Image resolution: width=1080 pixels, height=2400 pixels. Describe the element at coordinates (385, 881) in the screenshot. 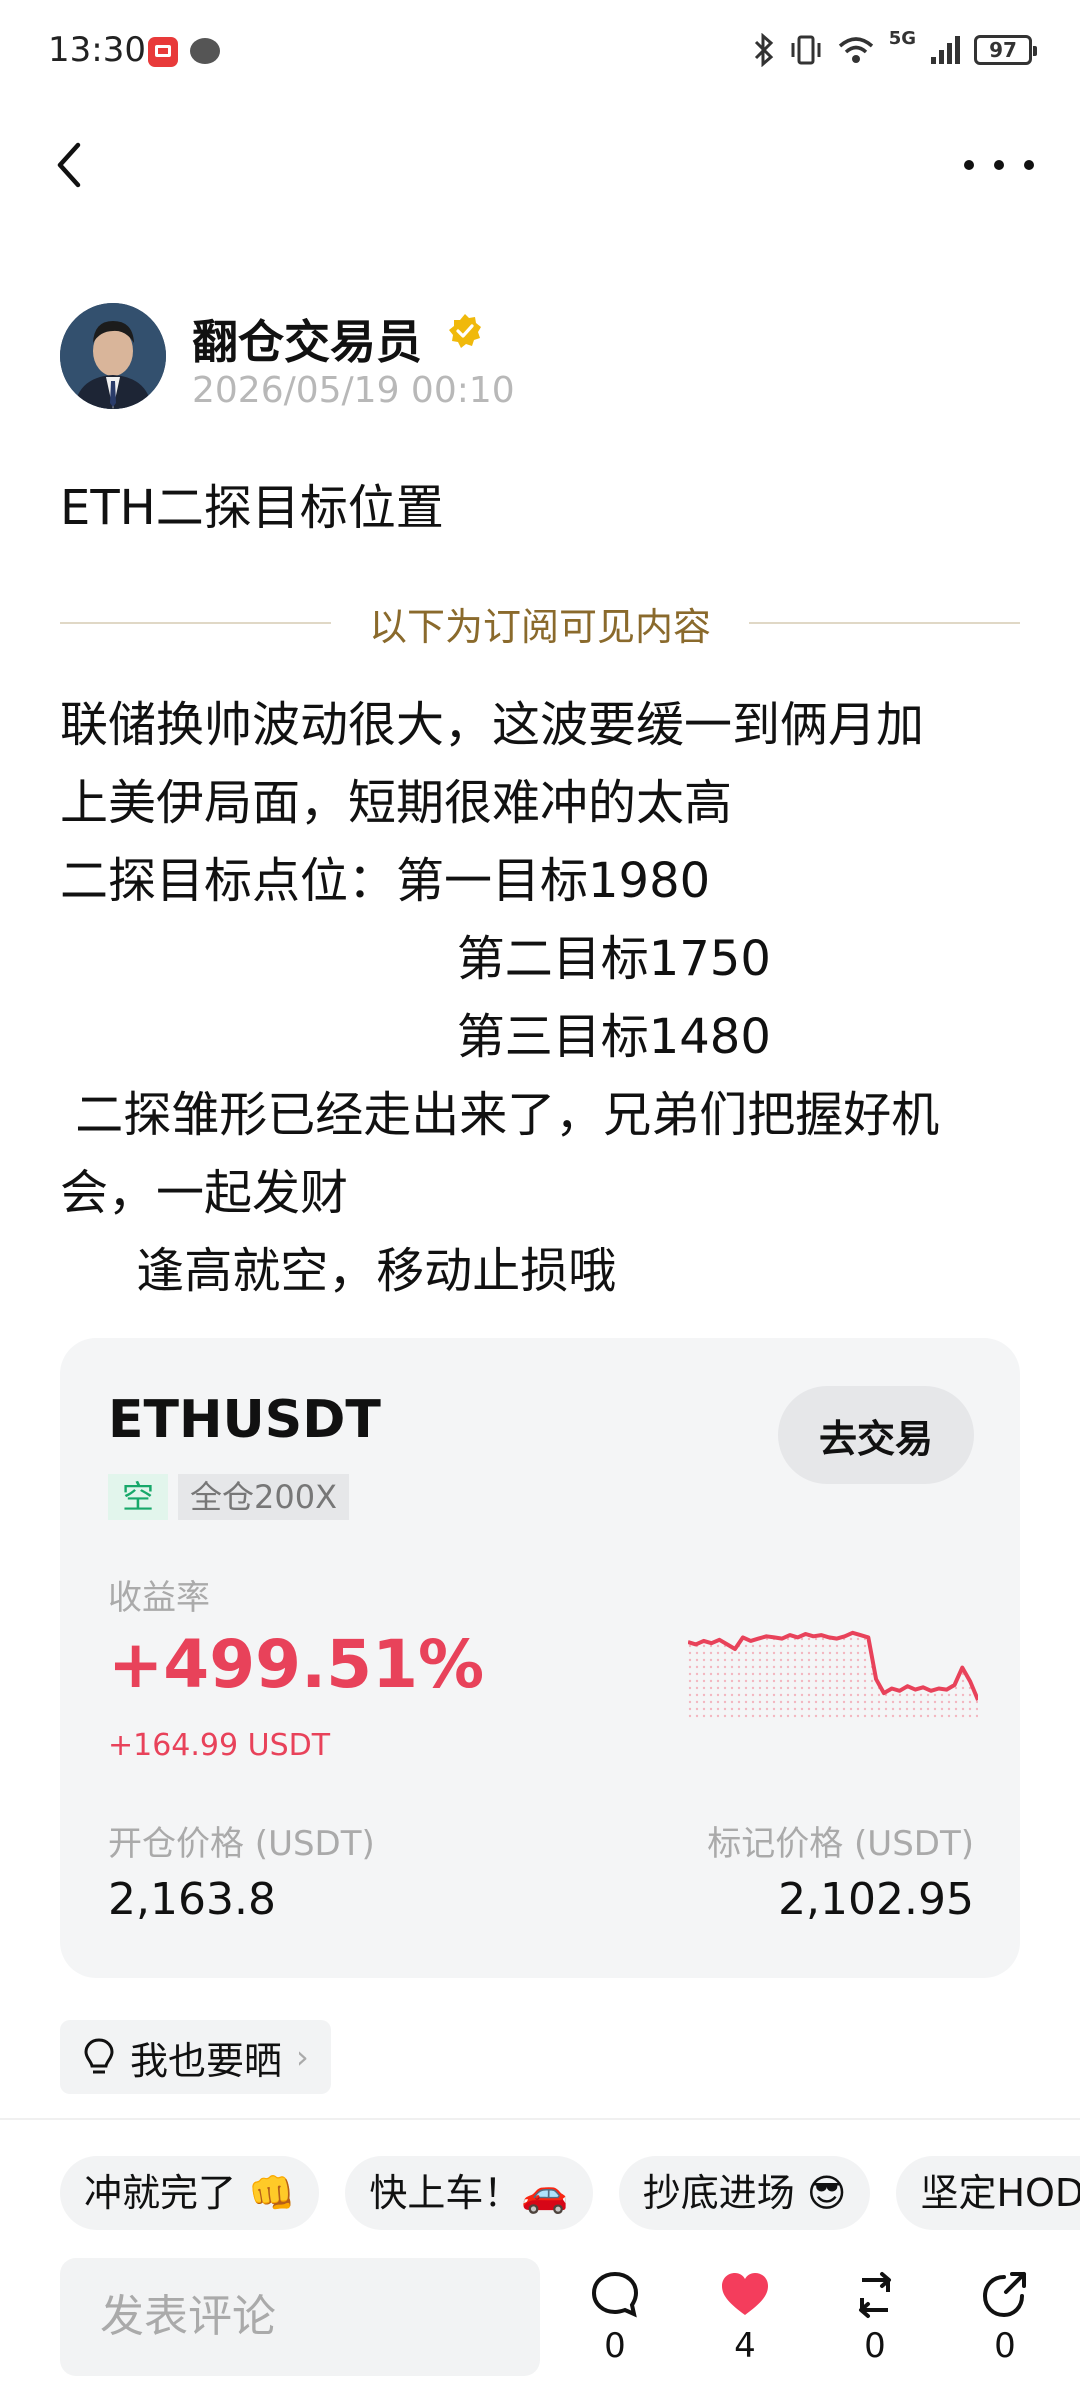

I see `post-body-line: 二探目标点位：第一目标1980` at that location.